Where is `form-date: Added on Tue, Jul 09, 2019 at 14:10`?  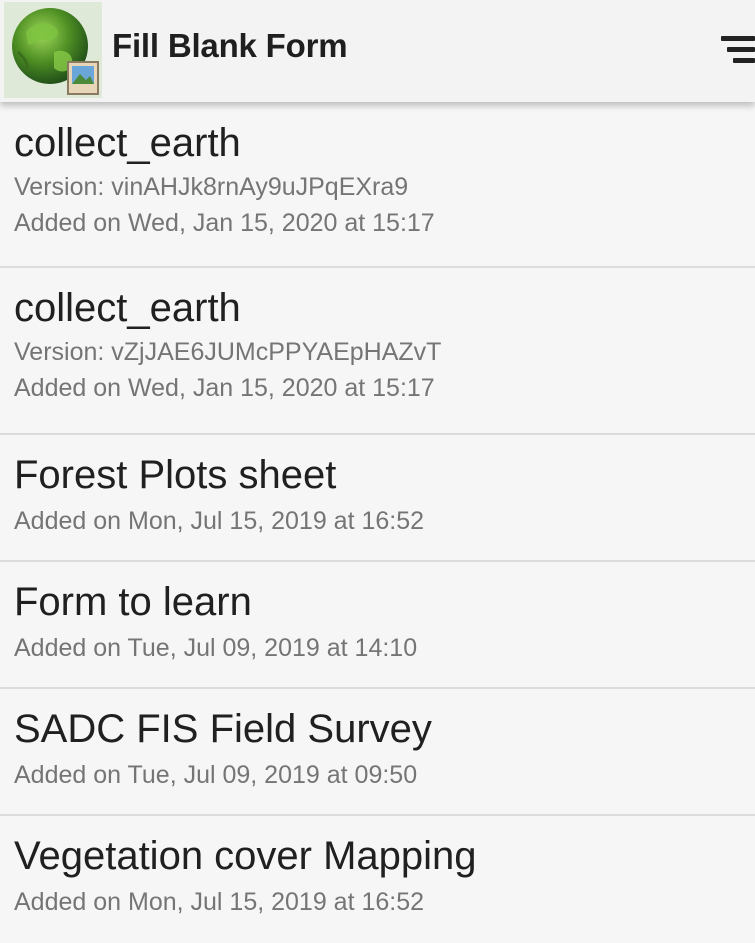 form-date: Added on Tue, Jul 09, 2019 at 14:10 is located at coordinates (216, 648).